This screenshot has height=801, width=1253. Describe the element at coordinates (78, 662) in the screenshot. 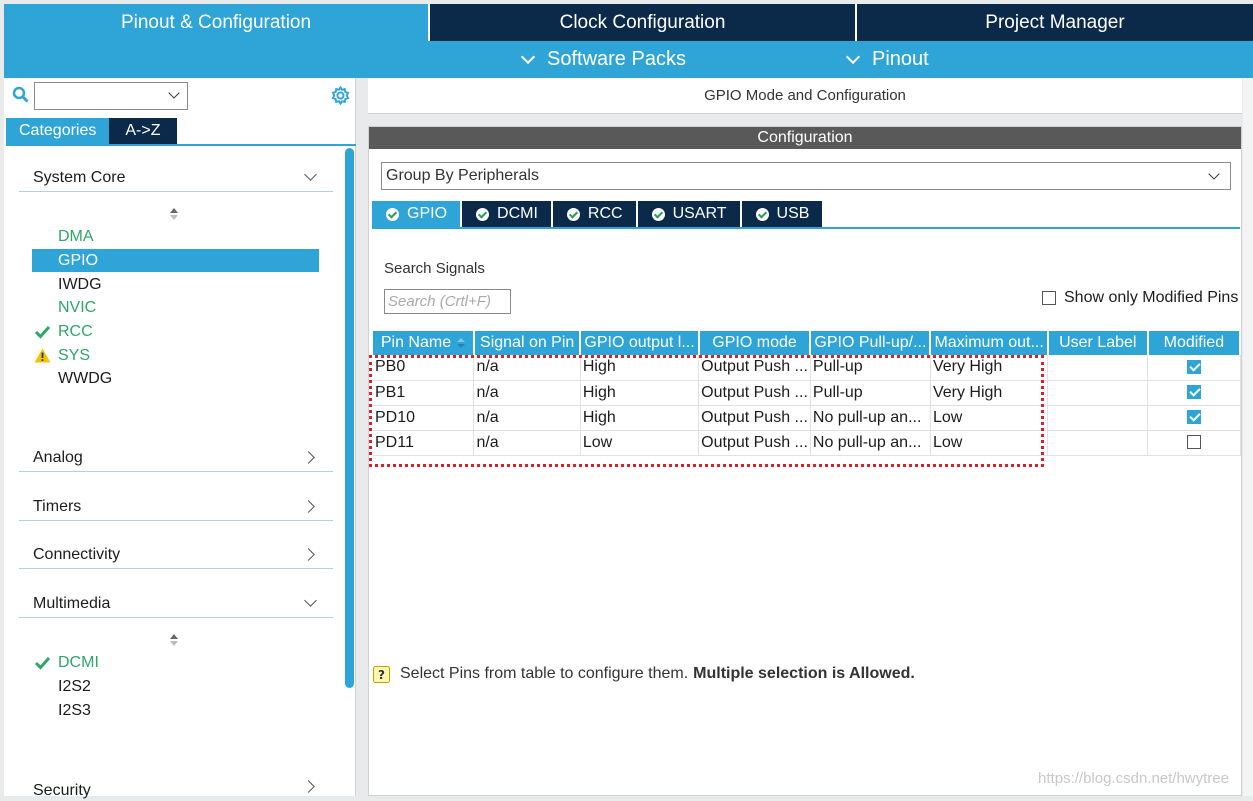

I see `list-item-label: DCMI` at that location.